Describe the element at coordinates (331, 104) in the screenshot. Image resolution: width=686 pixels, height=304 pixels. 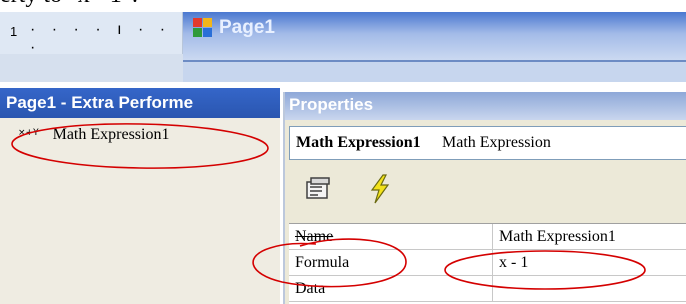
I see `properties-title: Properties` at that location.